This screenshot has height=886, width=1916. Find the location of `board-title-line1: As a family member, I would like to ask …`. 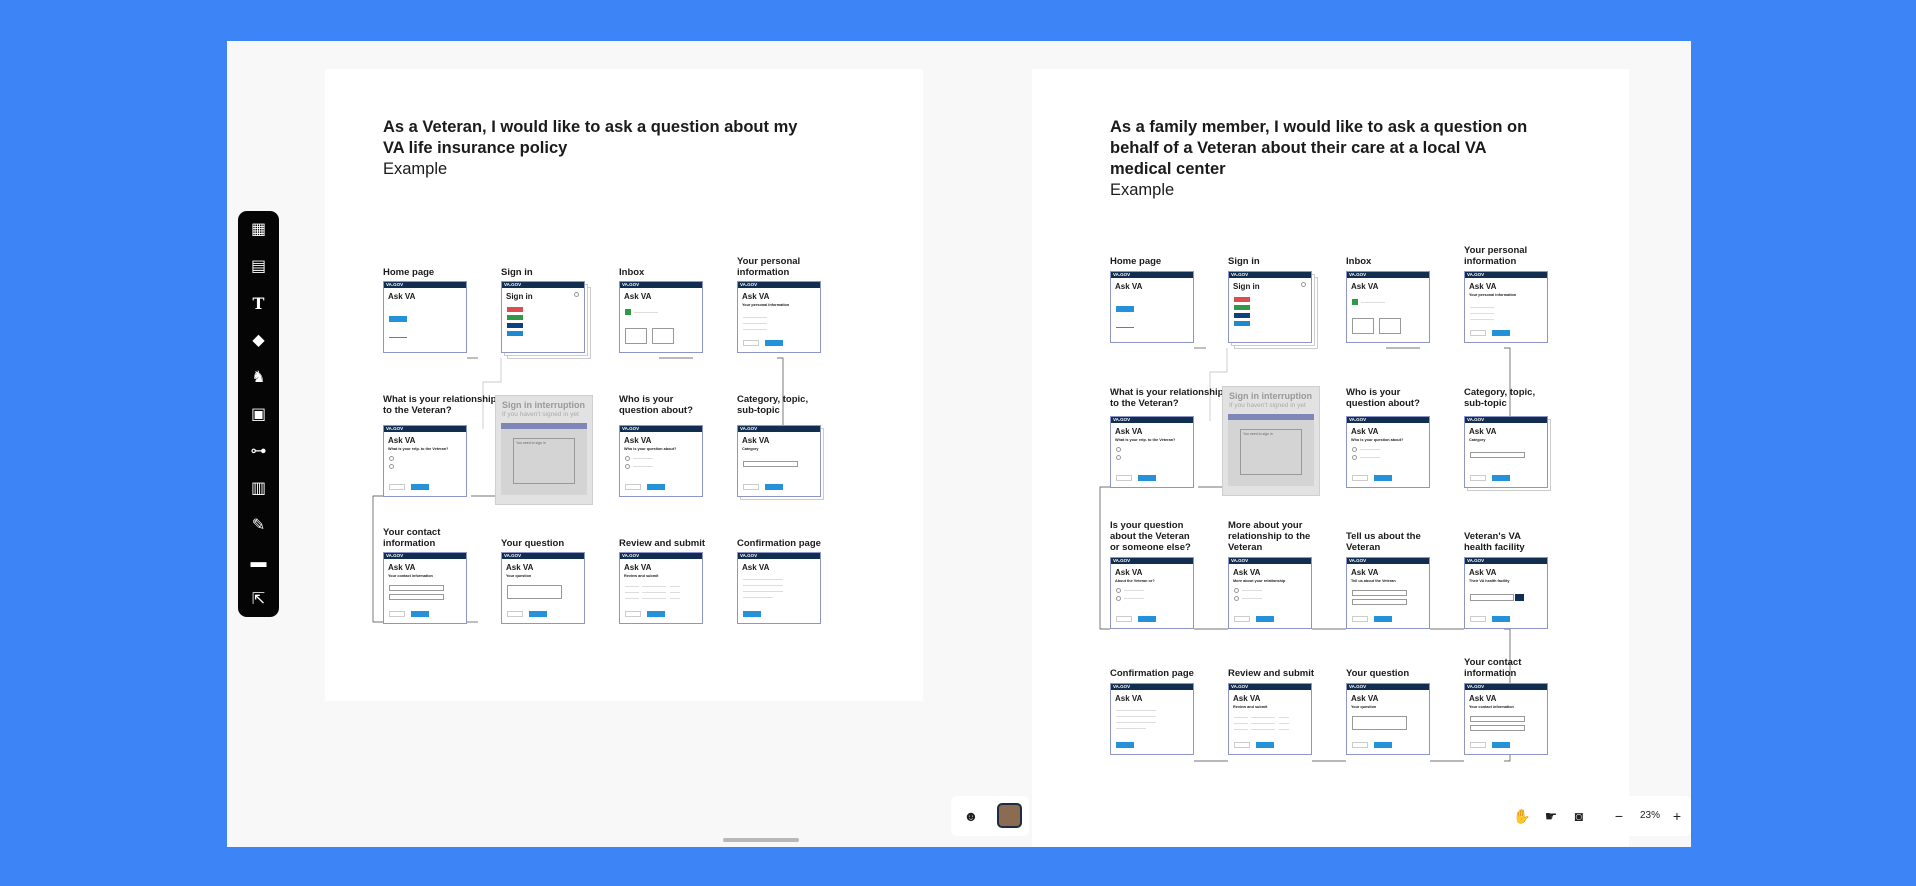

board-title-line1: As a family member, I would like to ask … is located at coordinates (1319, 127).